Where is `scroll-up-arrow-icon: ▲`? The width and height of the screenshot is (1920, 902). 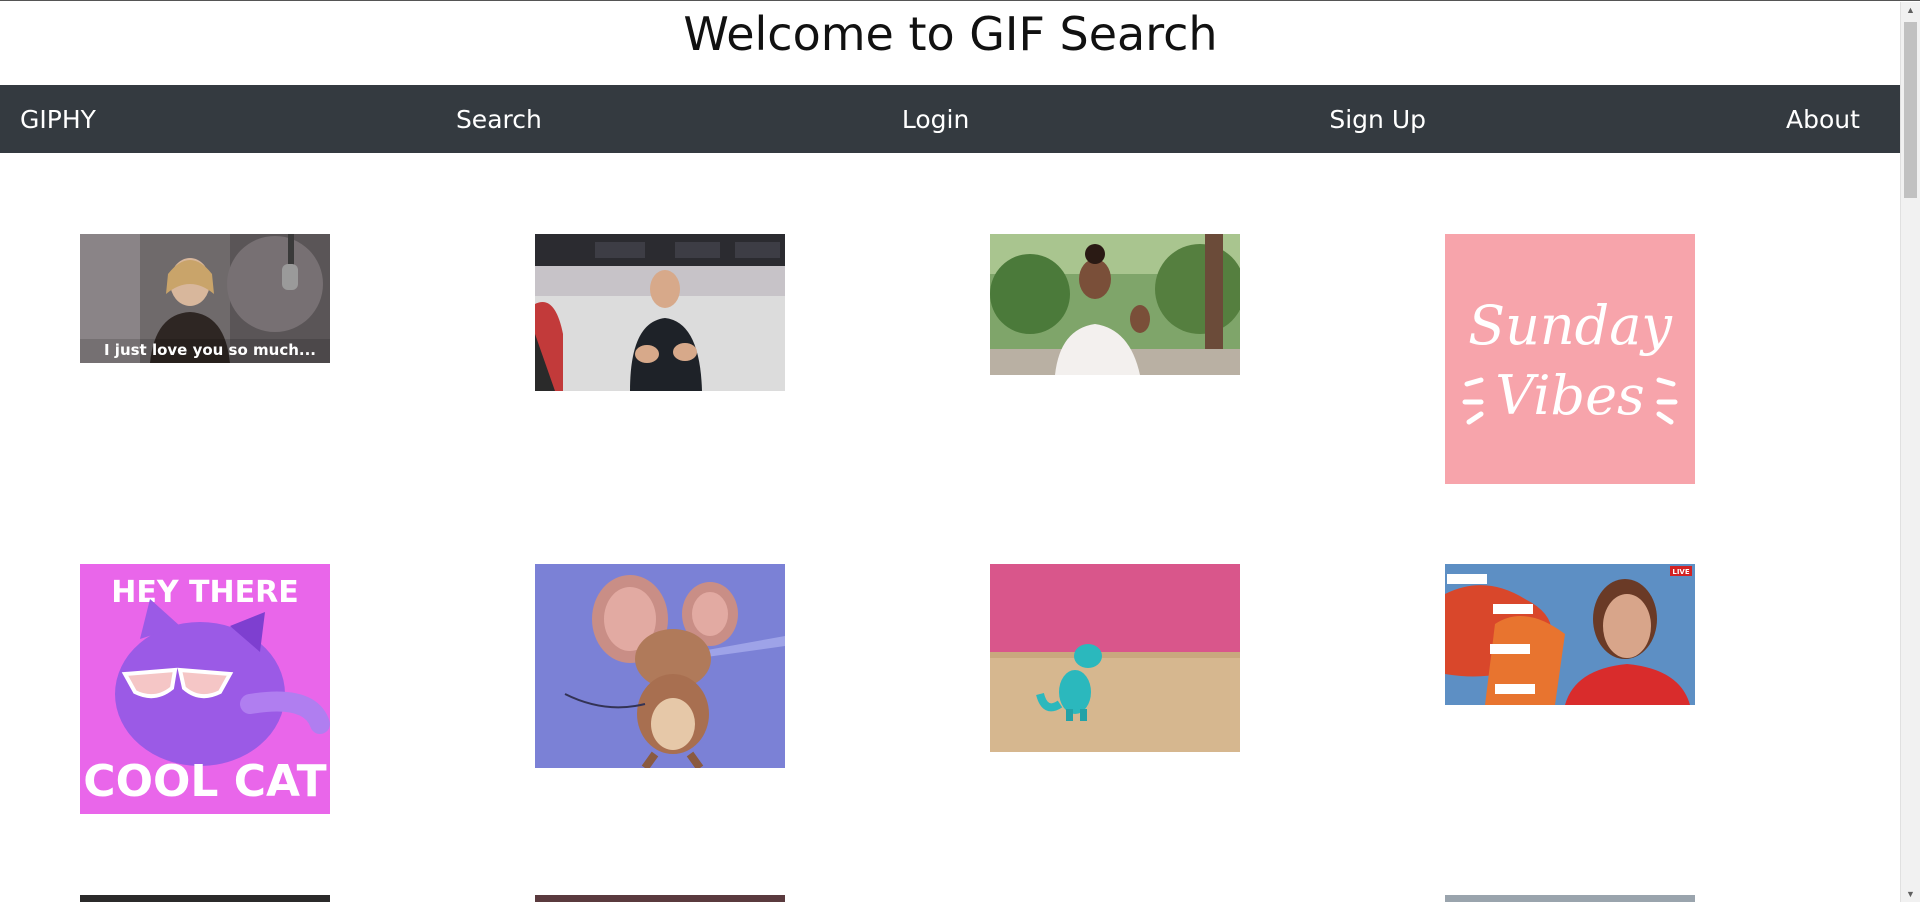 scroll-up-arrow-icon: ▲ is located at coordinates (1910, 10).